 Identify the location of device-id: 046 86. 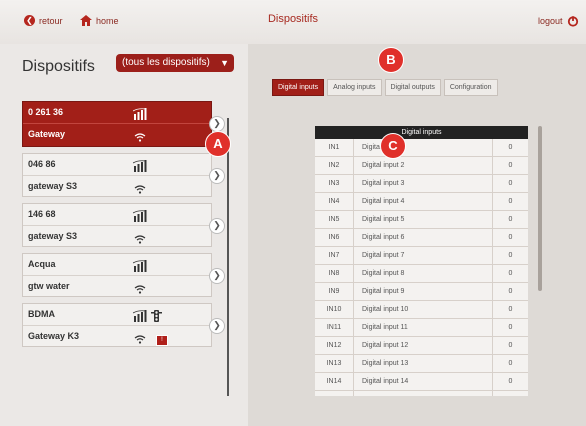
(117, 165).